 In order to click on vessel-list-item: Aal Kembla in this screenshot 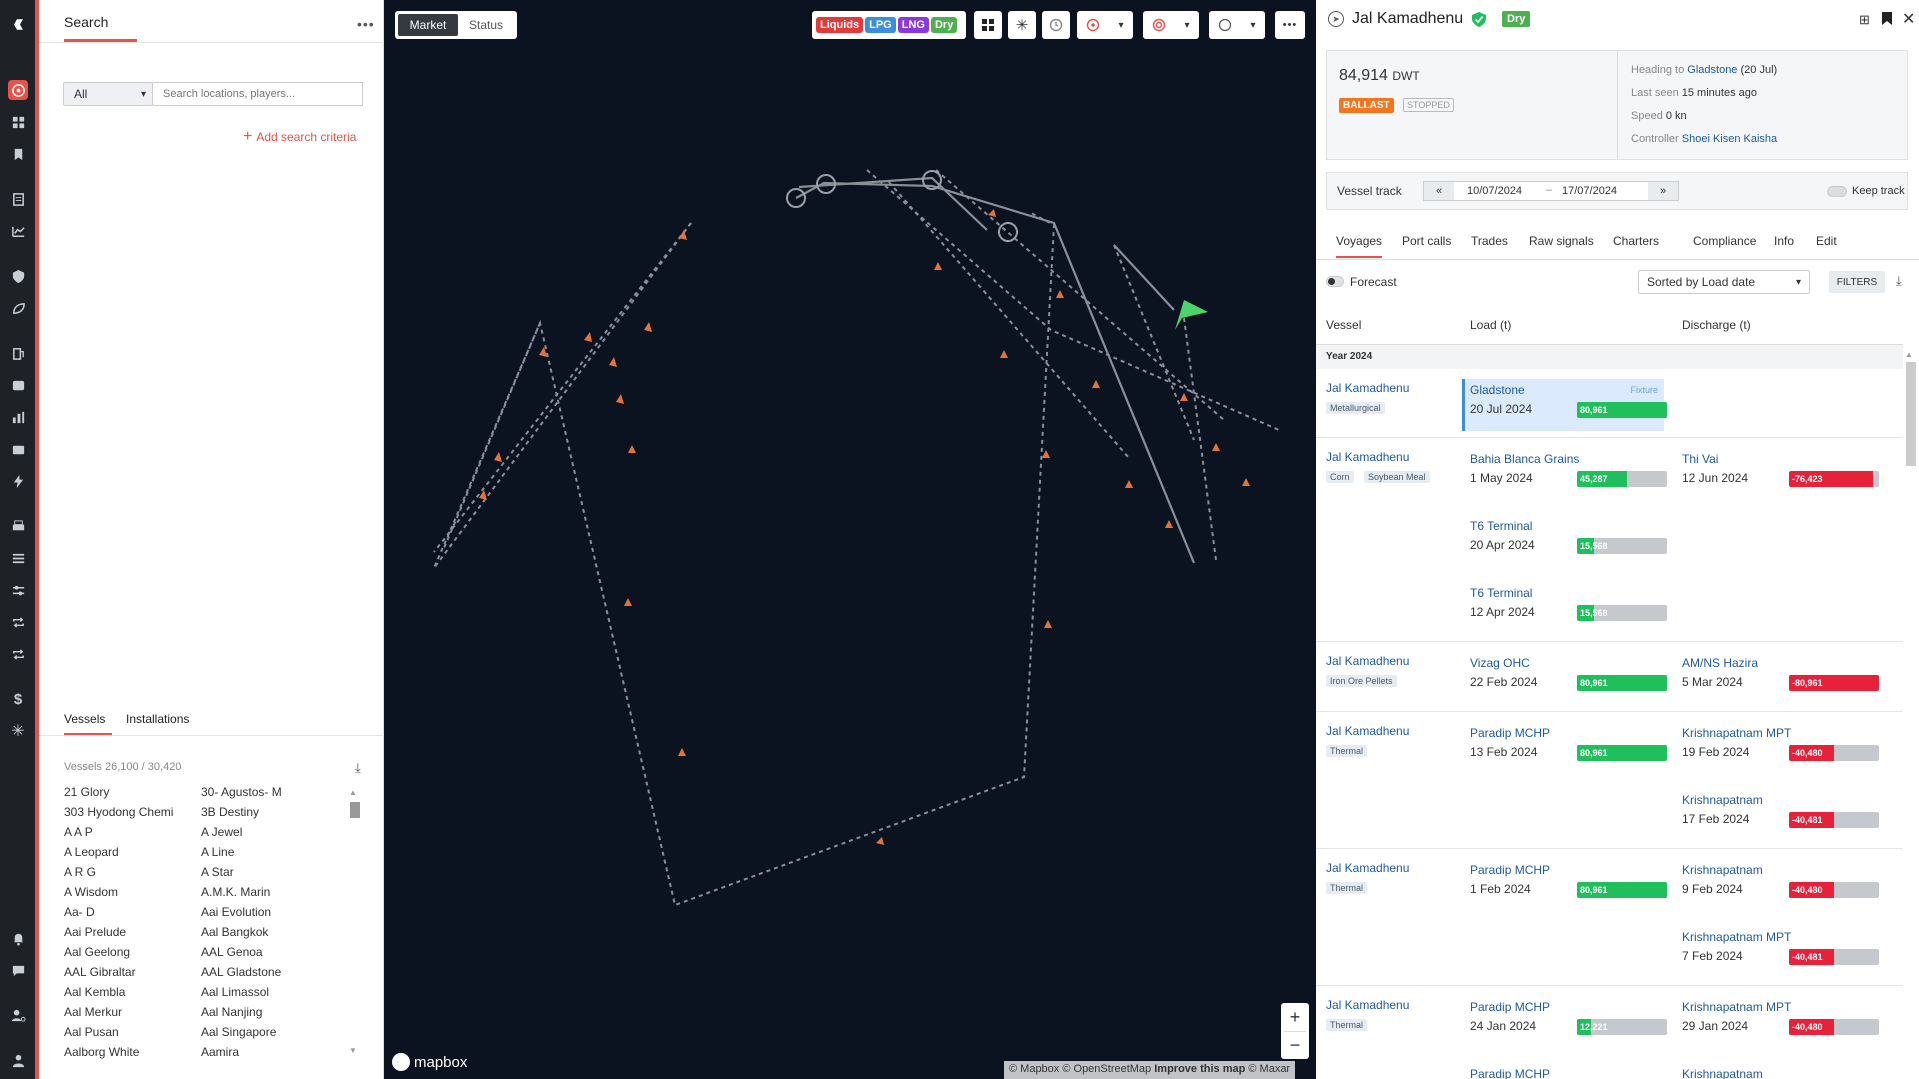, I will do `click(94, 992)`.